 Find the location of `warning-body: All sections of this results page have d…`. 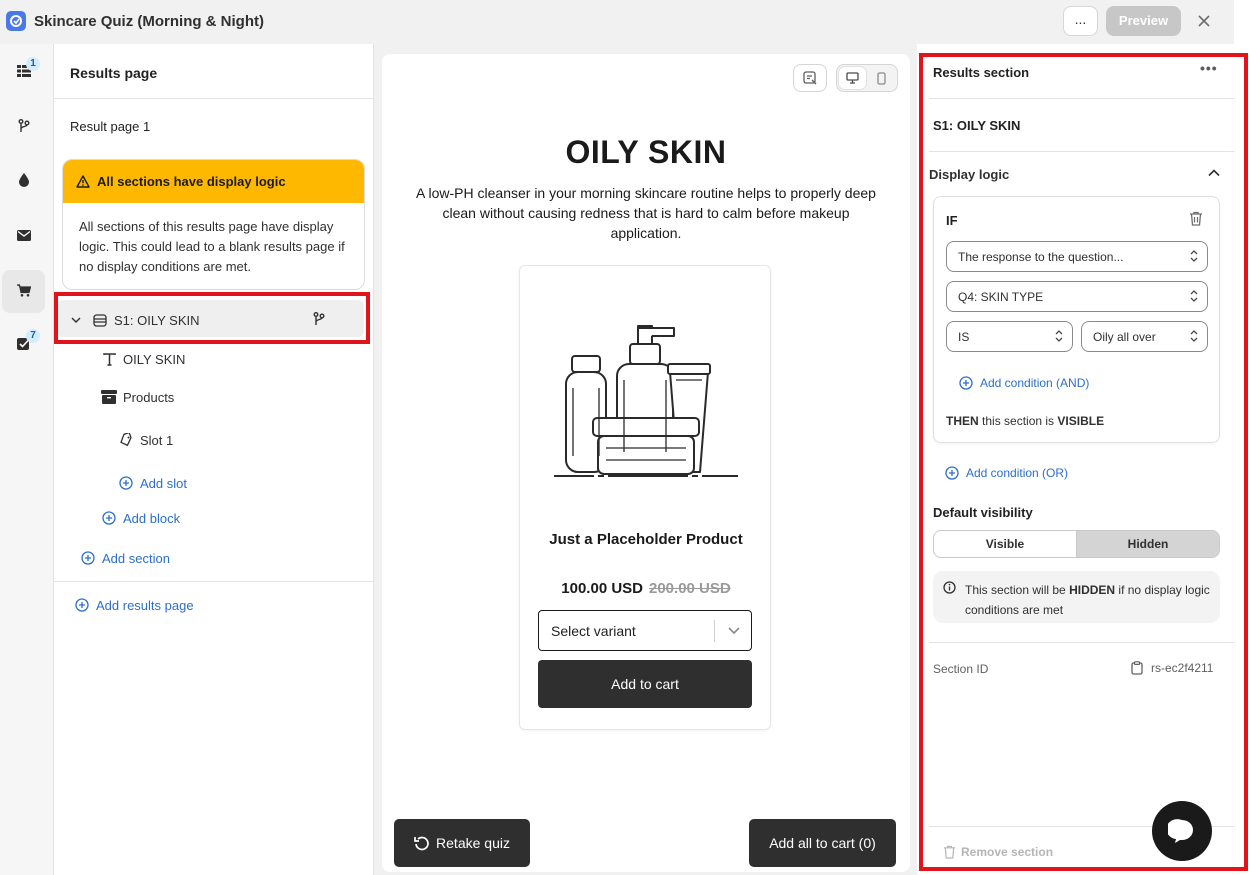

warning-body: All sections of this results page have d… is located at coordinates (212, 246).